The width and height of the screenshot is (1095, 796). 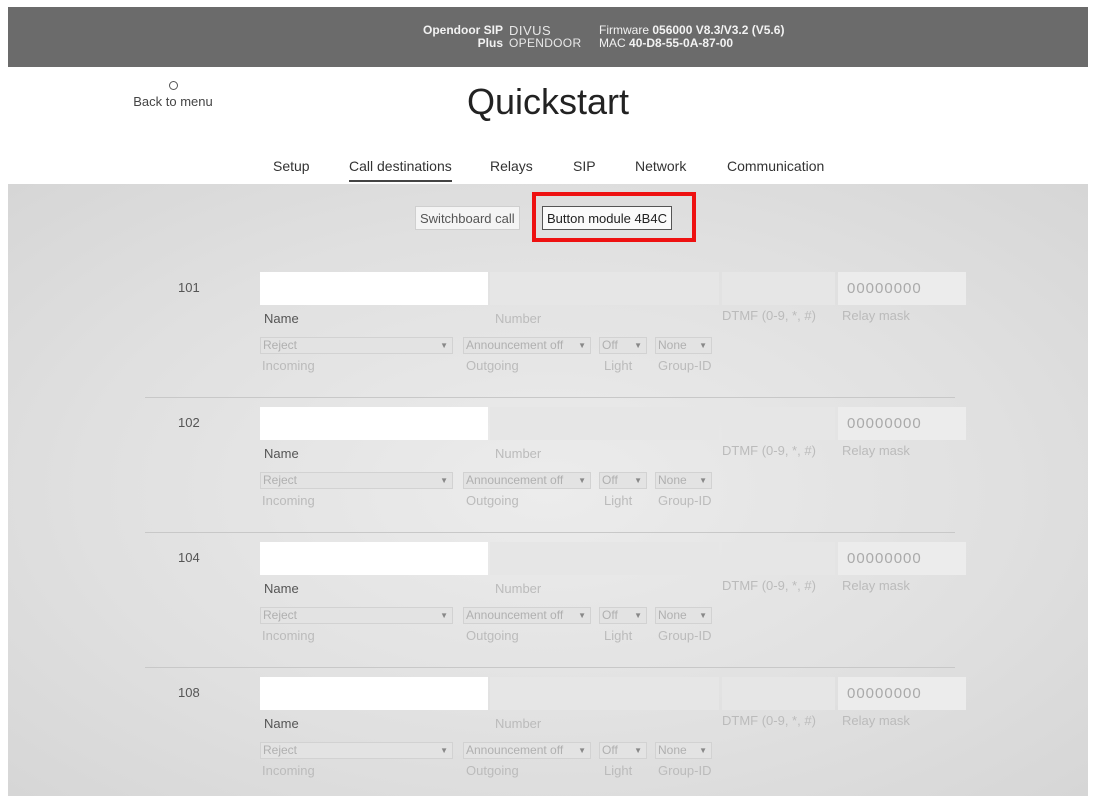 I want to click on logo-line2: OPENDOOR, so click(x=545, y=43).